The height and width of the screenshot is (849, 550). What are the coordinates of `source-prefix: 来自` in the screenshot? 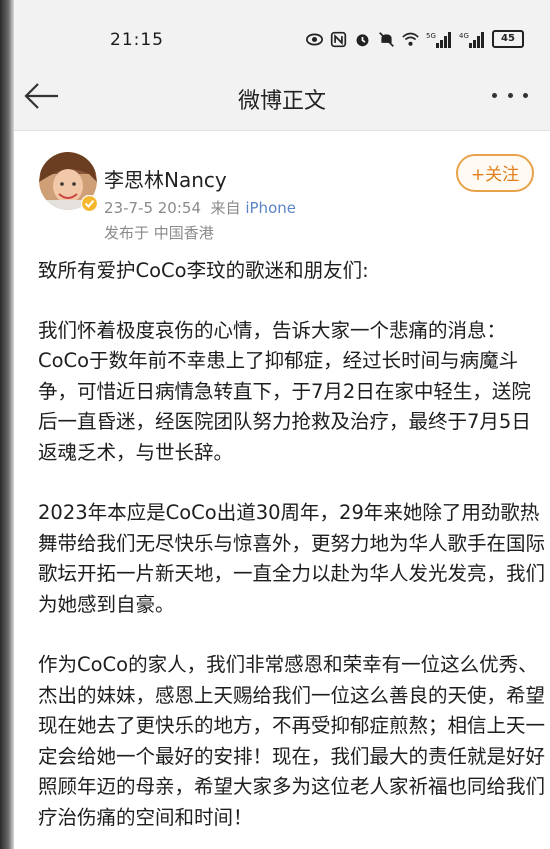 It's located at (225, 208).